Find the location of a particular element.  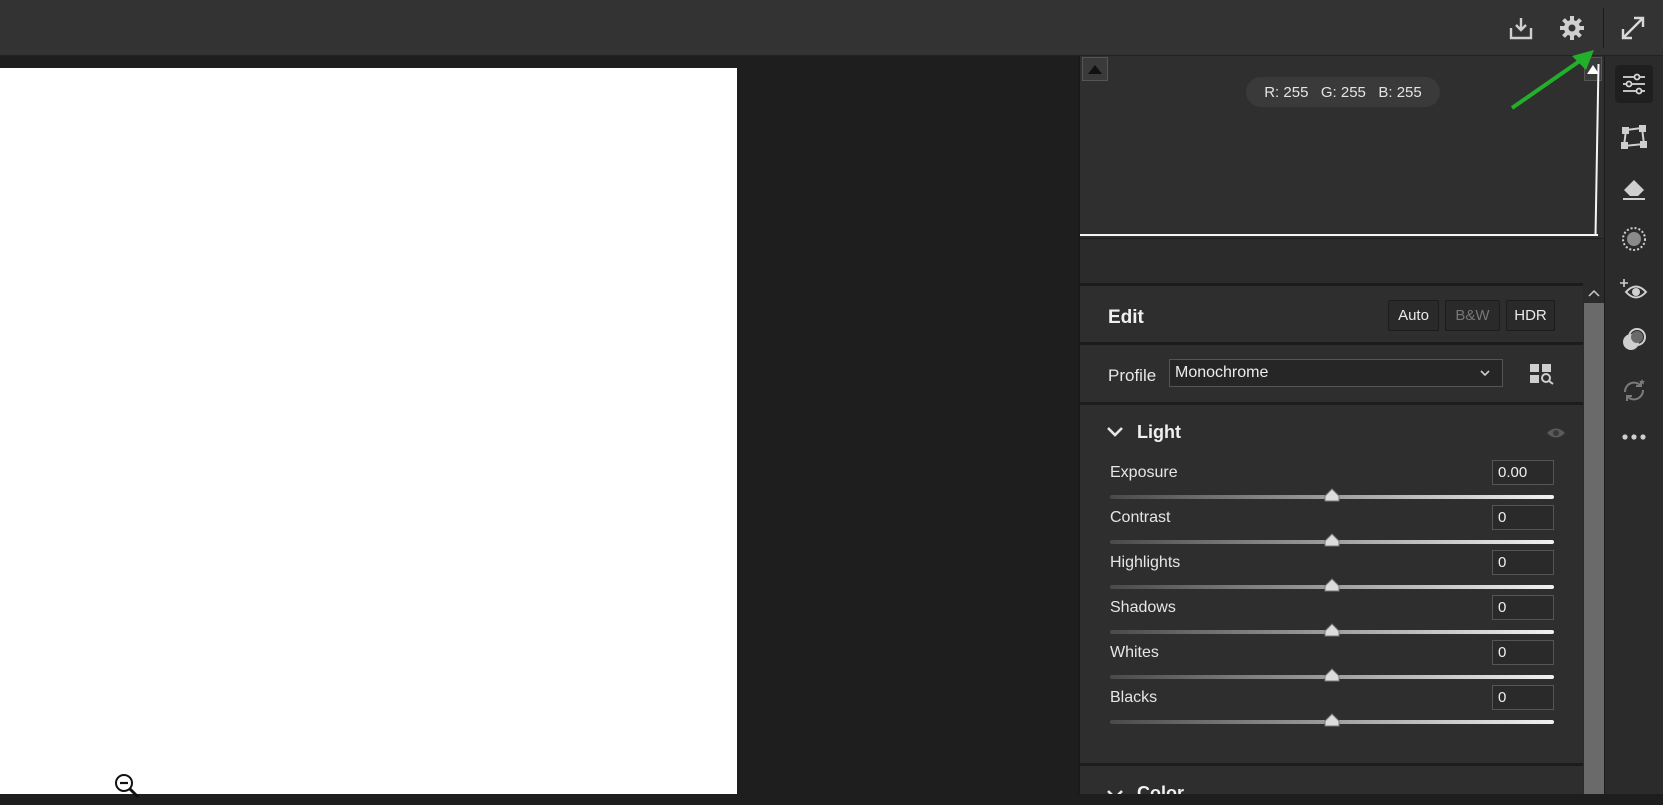

edit-sliders-icon is located at coordinates (1634, 84).